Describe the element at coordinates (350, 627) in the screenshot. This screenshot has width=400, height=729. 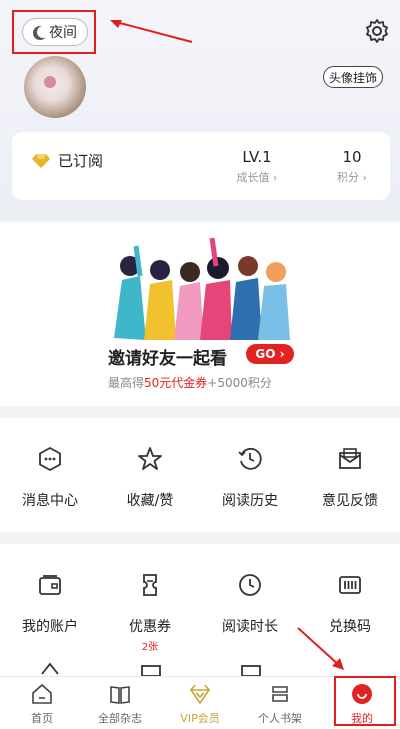
I see `grid-item-label: 兑换码` at that location.